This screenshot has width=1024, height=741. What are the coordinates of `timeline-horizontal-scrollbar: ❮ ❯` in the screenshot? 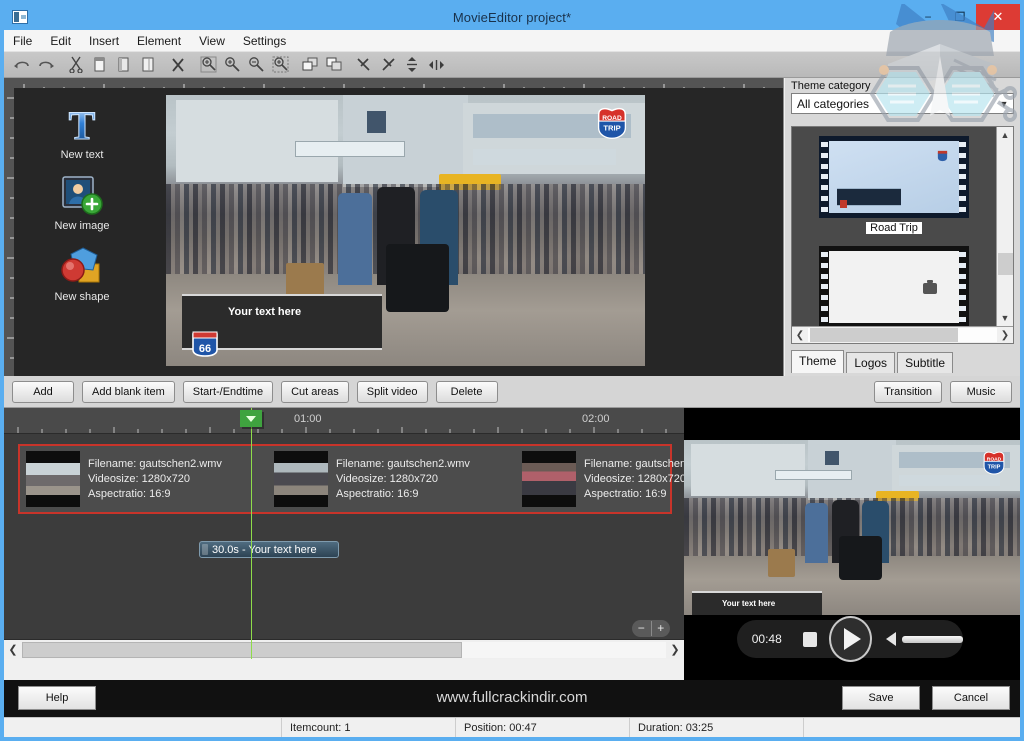 It's located at (344, 649).